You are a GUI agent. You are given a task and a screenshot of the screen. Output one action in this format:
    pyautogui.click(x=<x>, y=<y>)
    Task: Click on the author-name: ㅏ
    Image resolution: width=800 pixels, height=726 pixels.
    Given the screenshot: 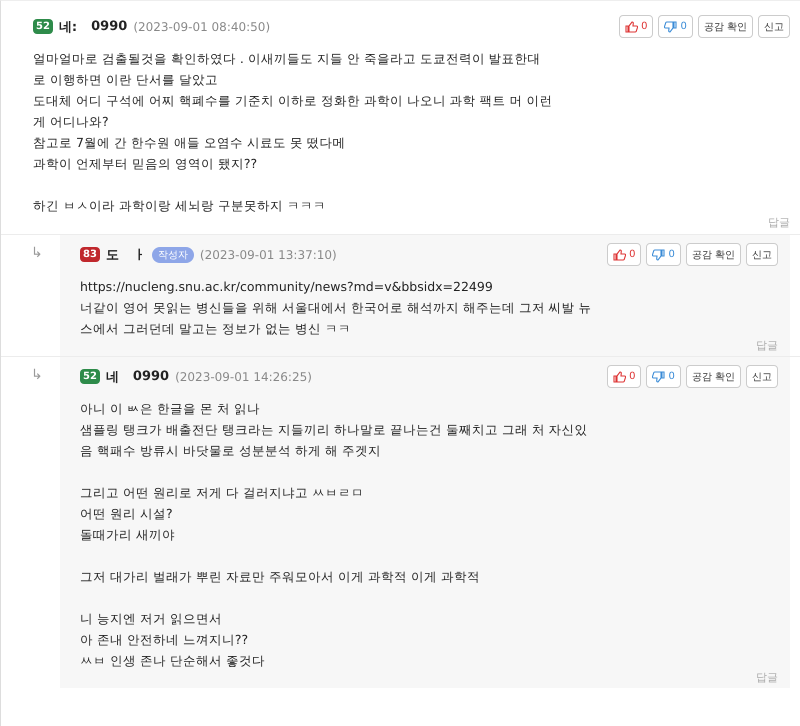 What is the action you would take?
    pyautogui.click(x=139, y=255)
    